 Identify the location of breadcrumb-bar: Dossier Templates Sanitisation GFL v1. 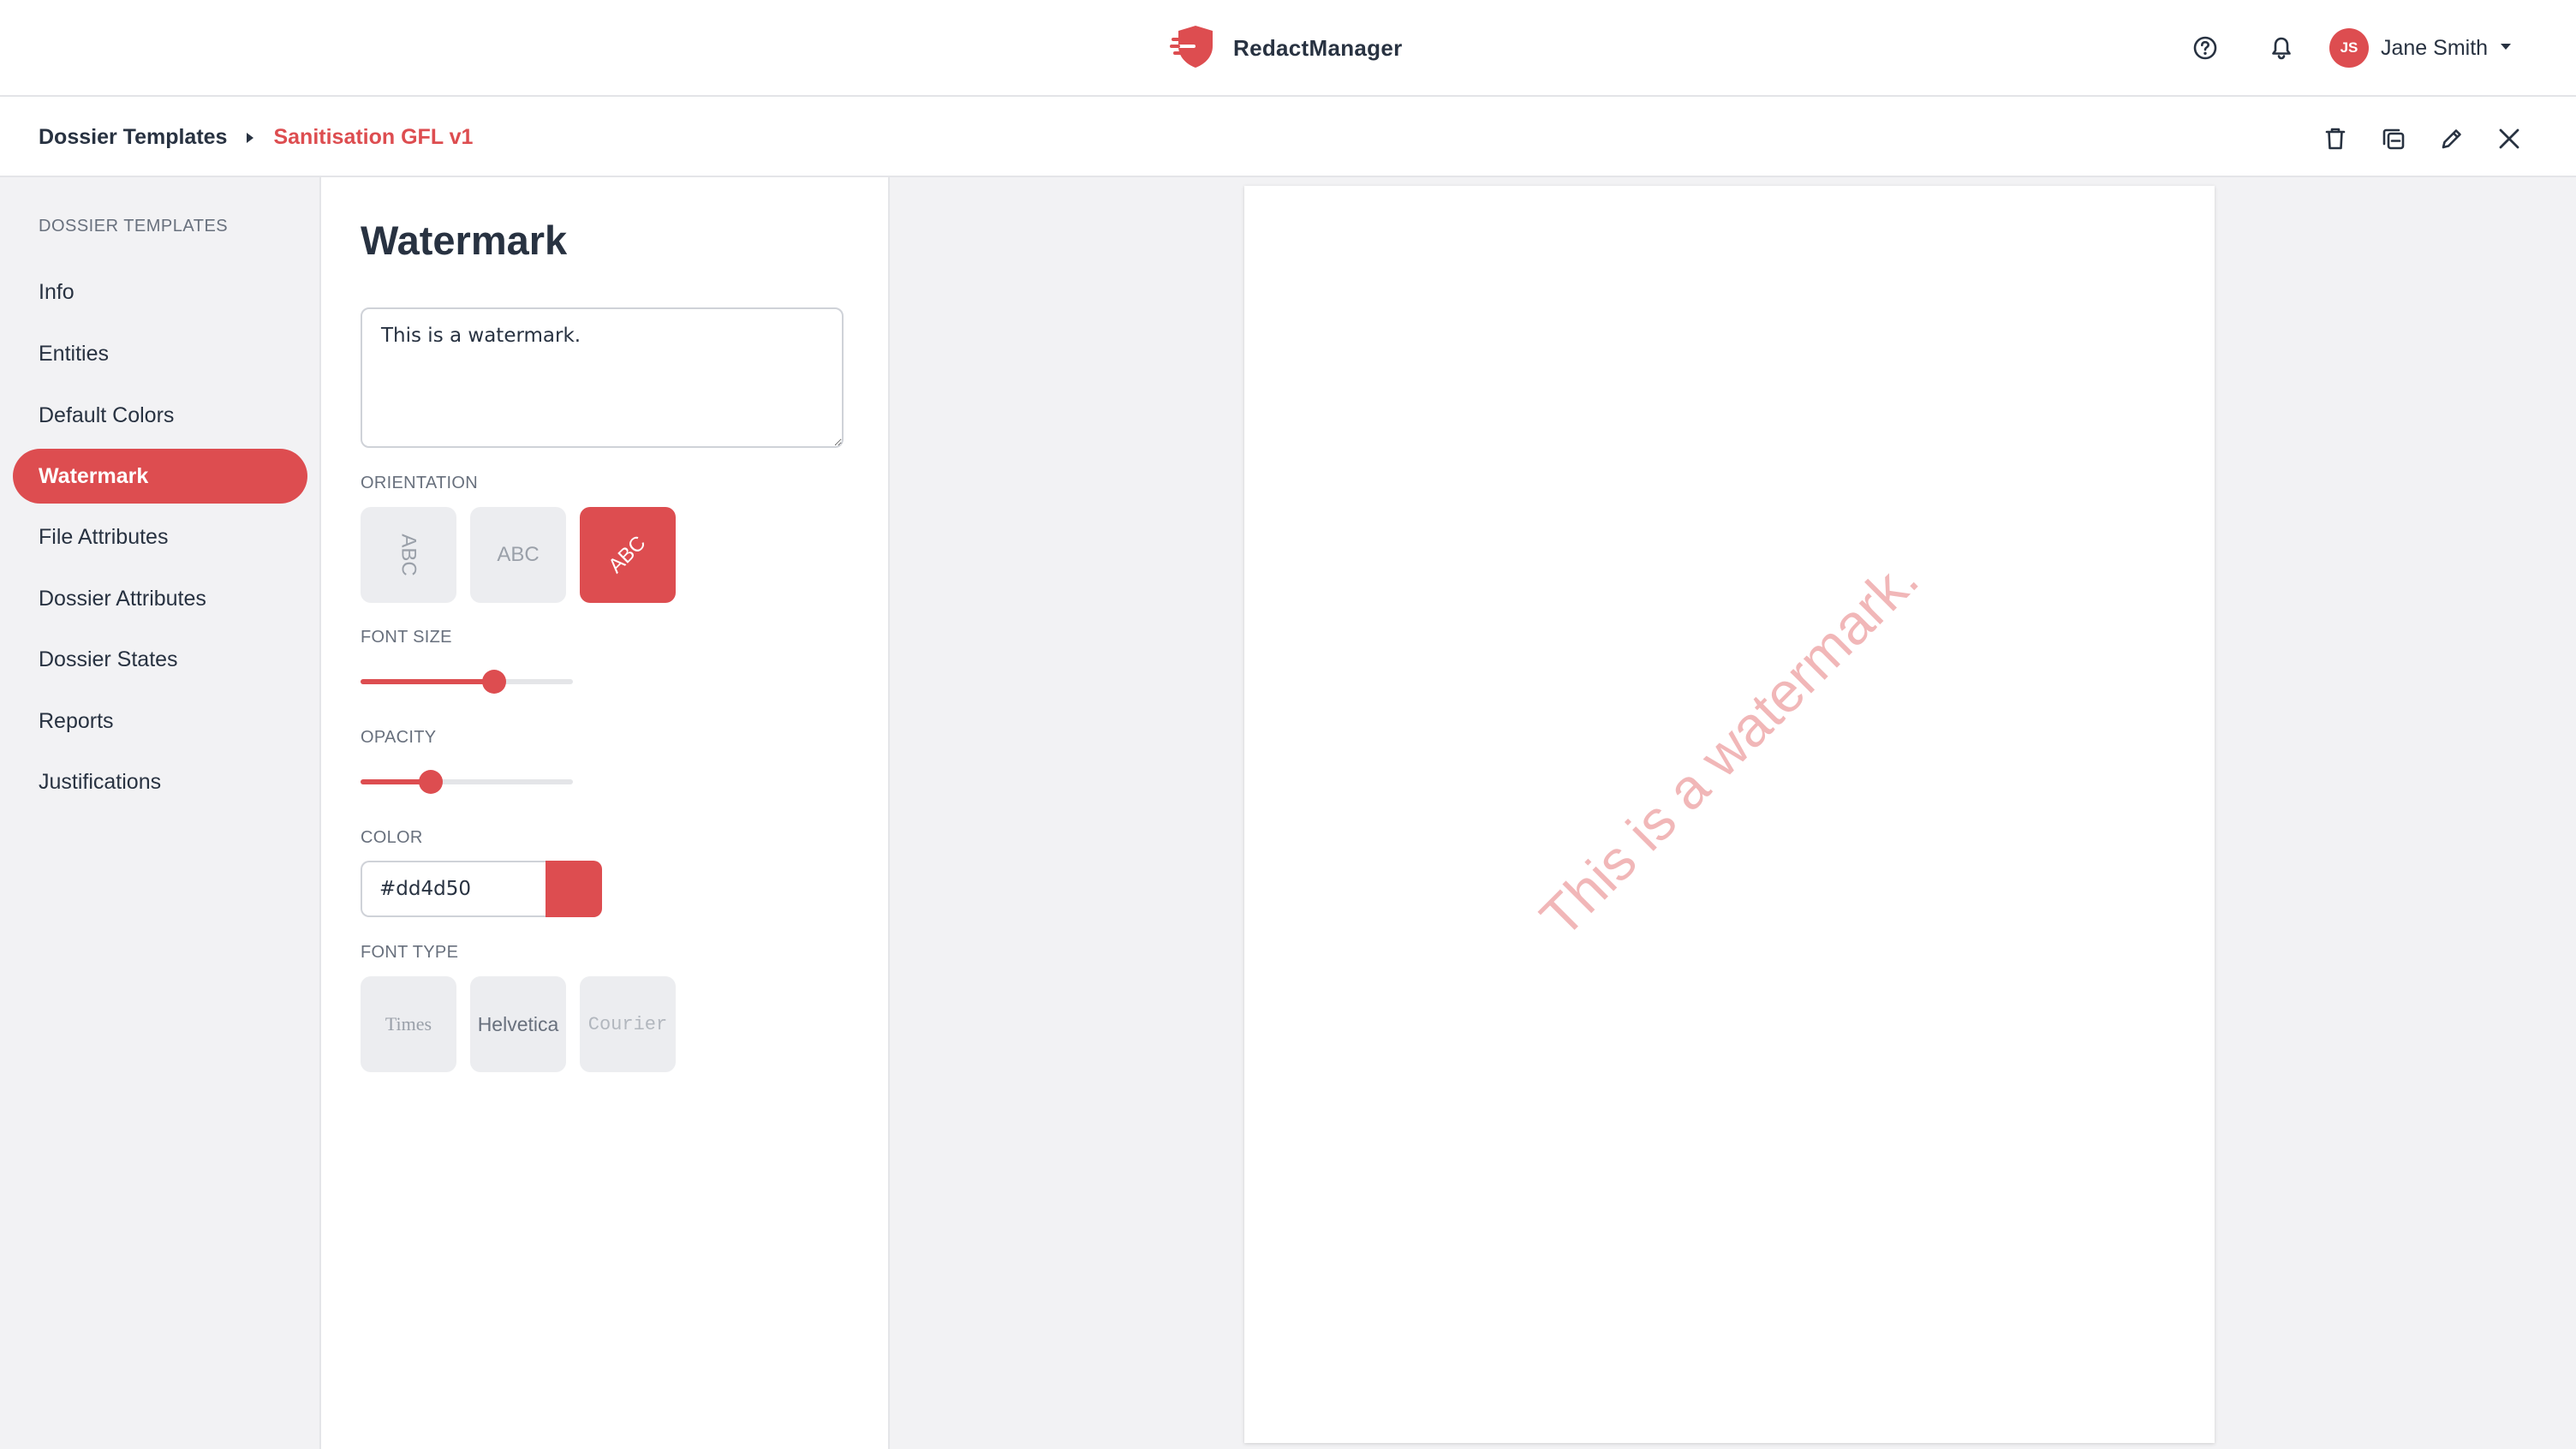
(1288, 137).